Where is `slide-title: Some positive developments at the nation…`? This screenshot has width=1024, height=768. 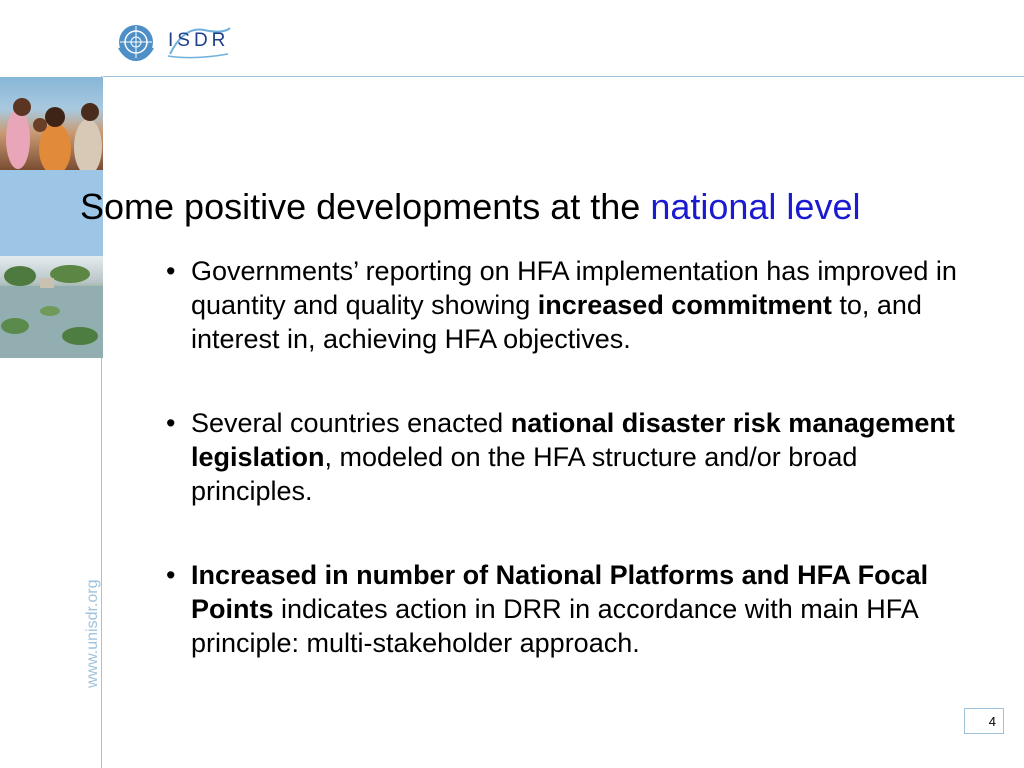 slide-title: Some positive developments at the nation… is located at coordinates (470, 207).